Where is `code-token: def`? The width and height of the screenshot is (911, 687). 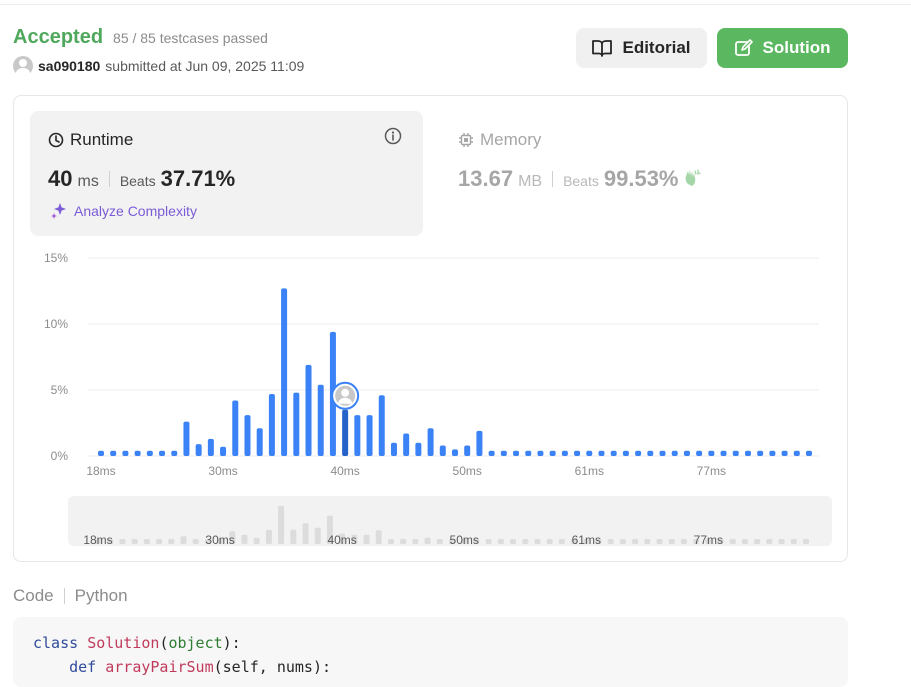
code-token: def is located at coordinates (87, 667).